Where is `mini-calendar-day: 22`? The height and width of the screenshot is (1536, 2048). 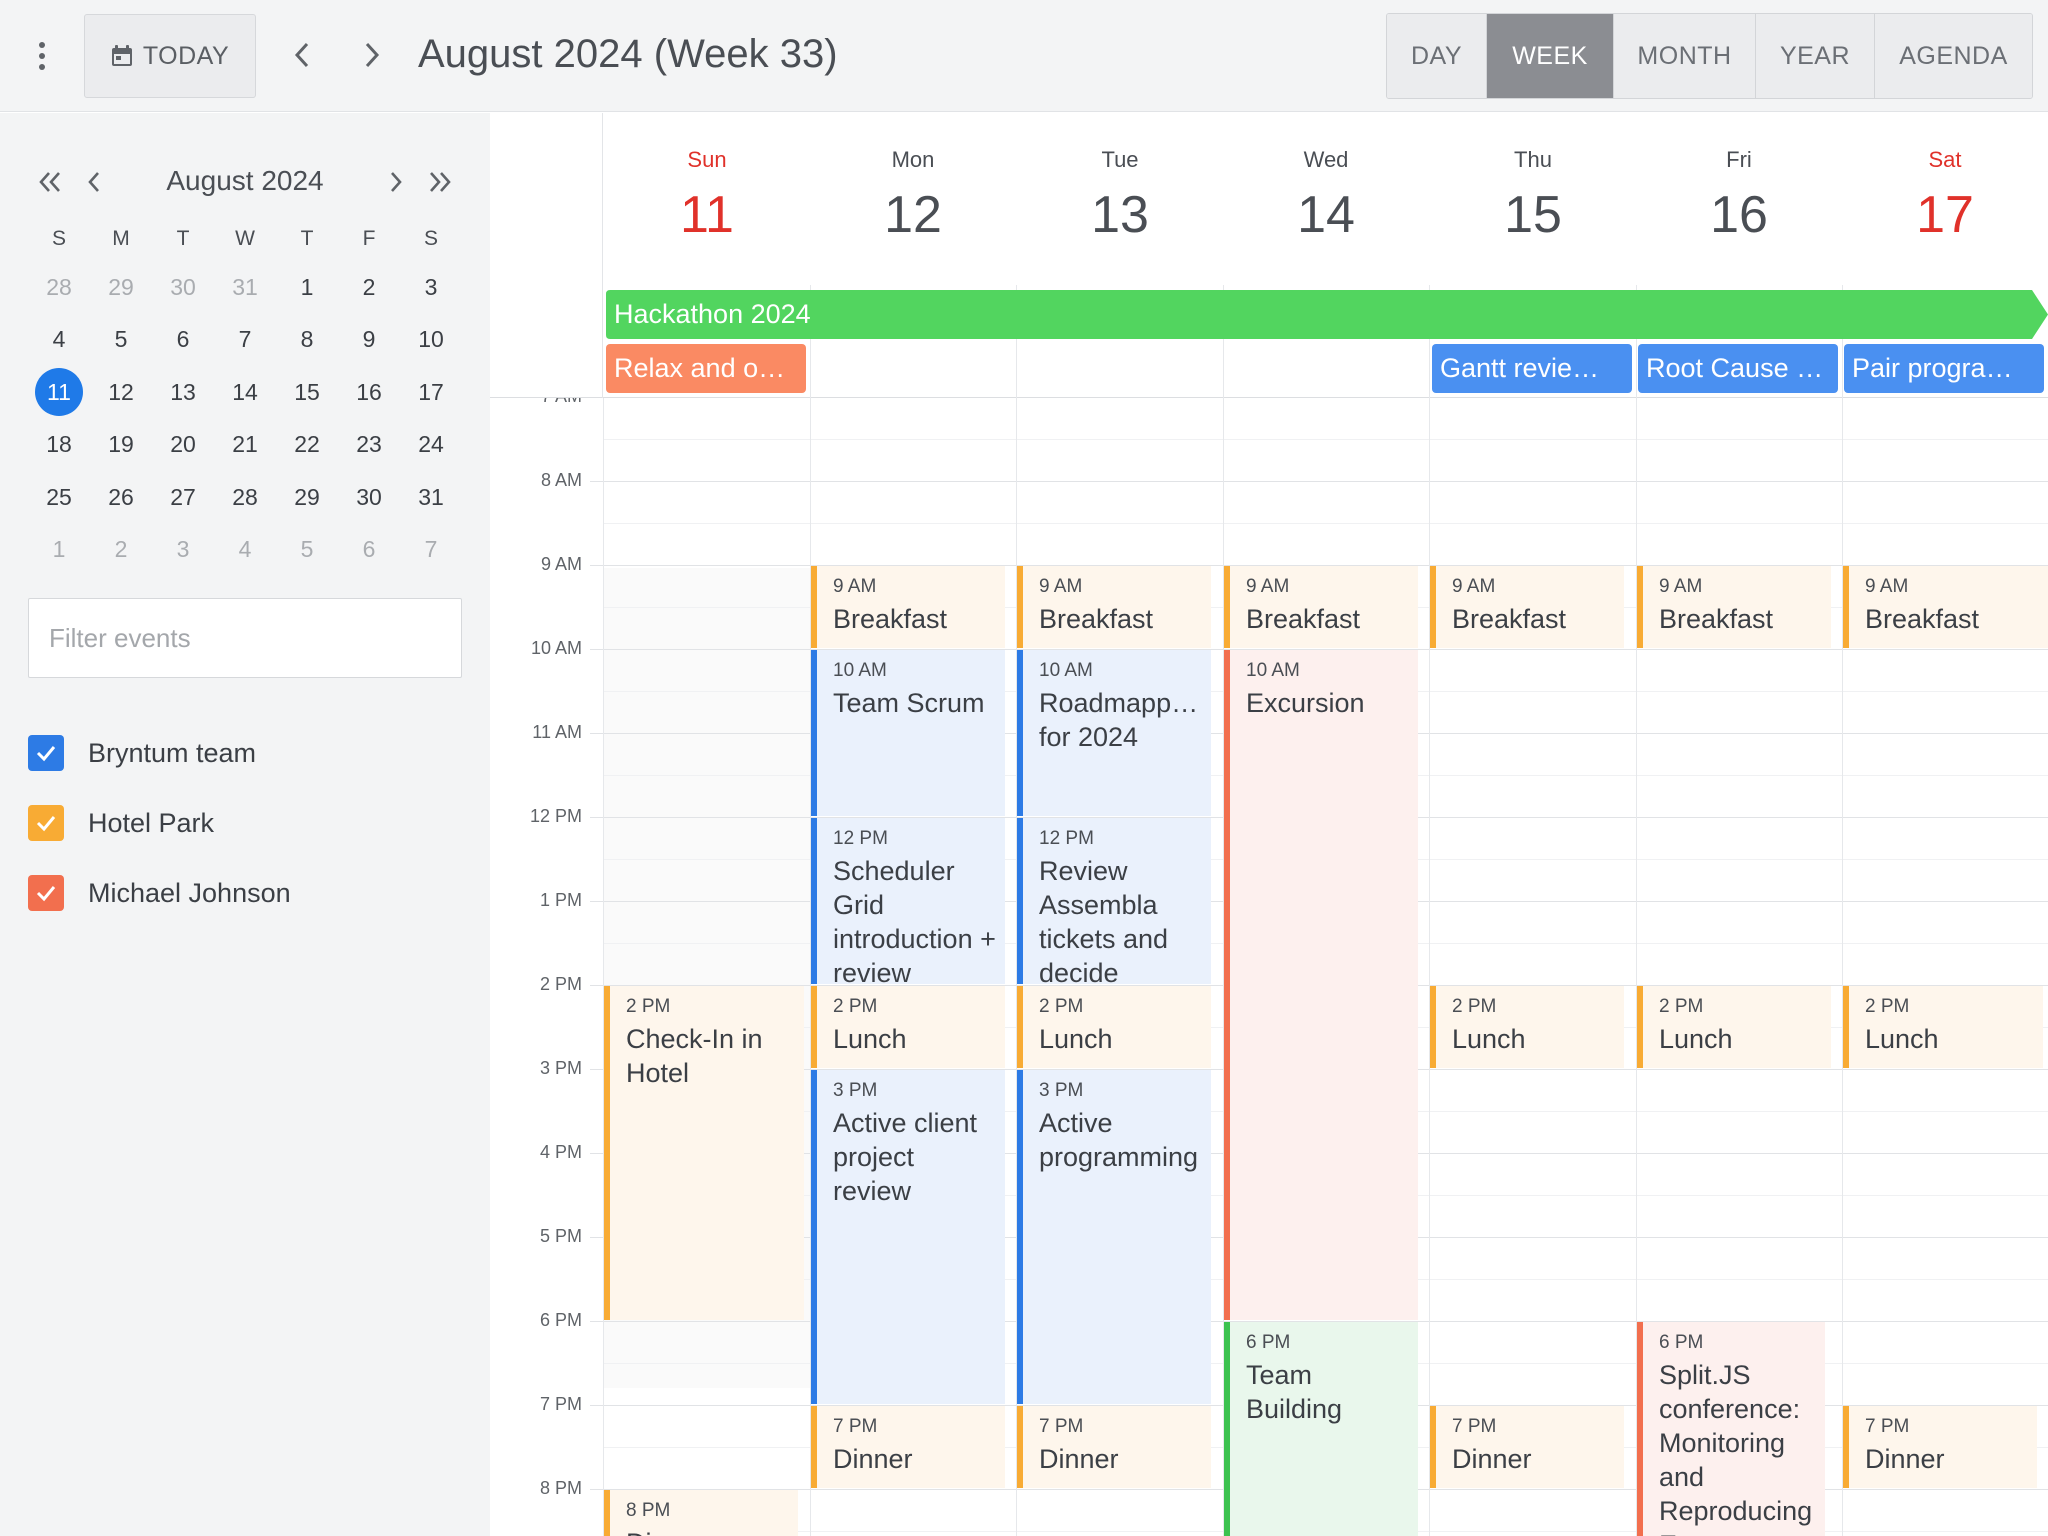 mini-calendar-day: 22 is located at coordinates (307, 445).